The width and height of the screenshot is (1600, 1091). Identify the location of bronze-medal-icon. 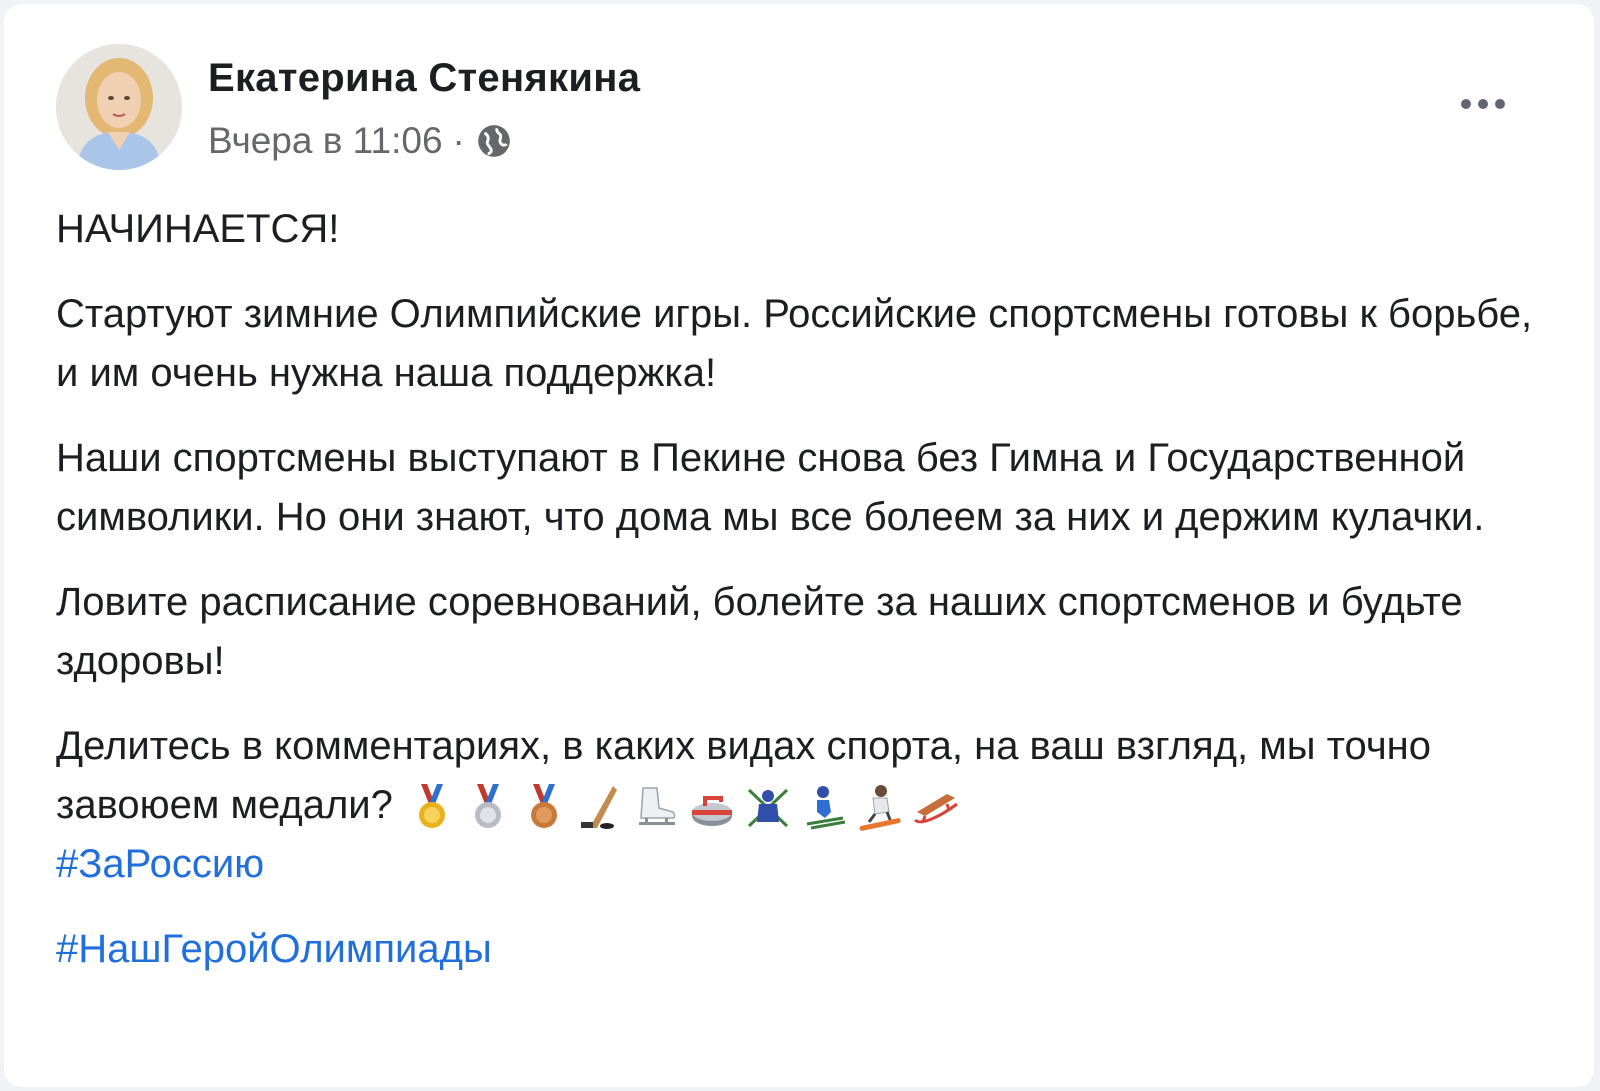
(543, 806).